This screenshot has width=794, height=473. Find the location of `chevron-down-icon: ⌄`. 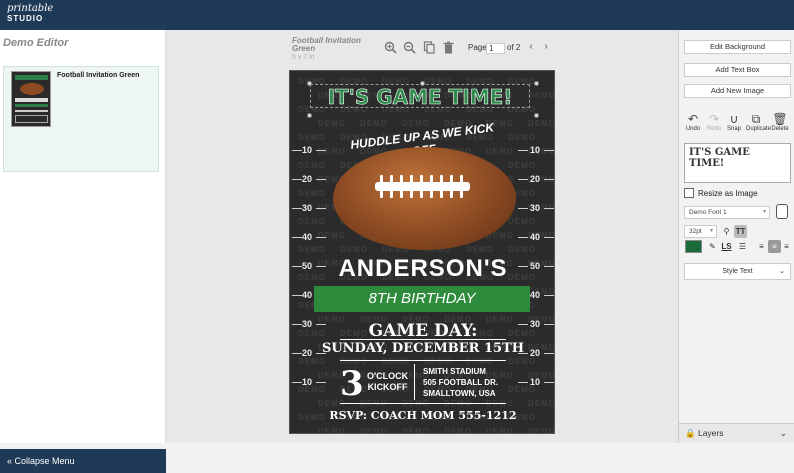

chevron-down-icon: ⌄ is located at coordinates (782, 271).